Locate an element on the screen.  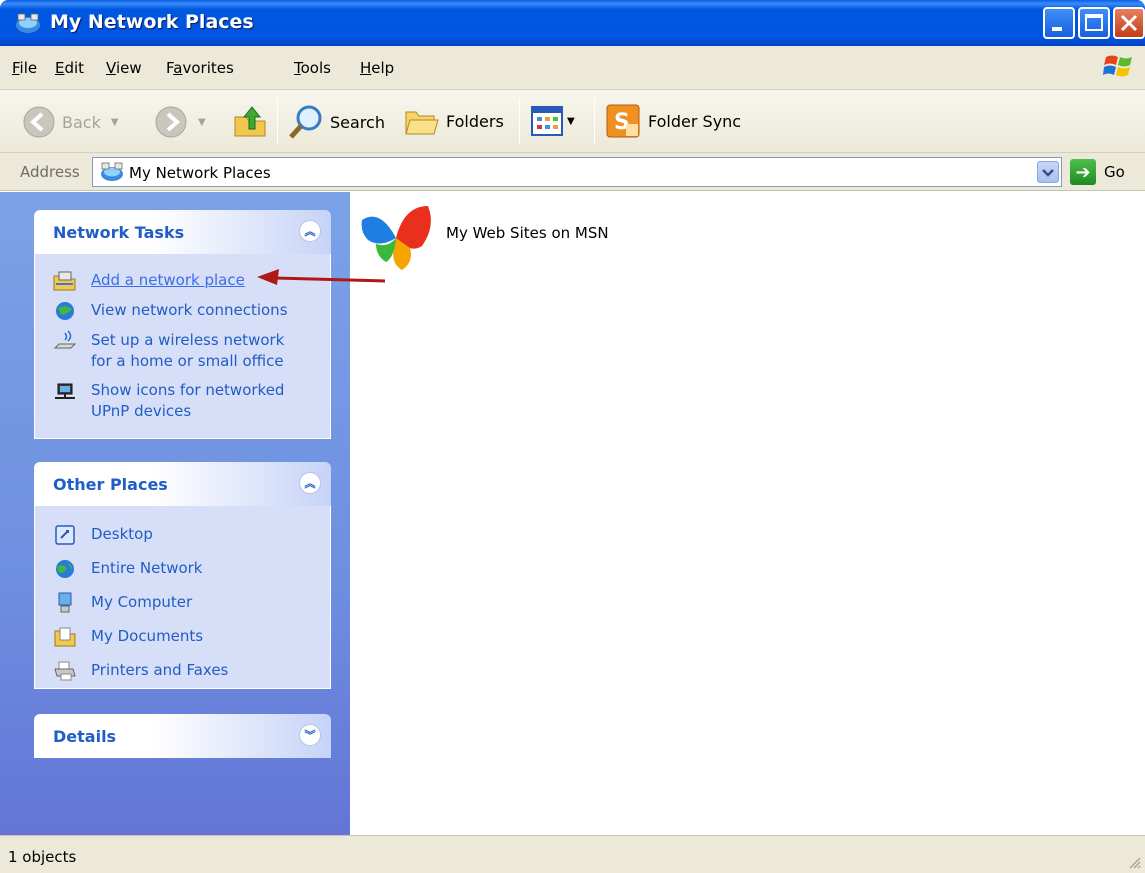
windows-logo-icon is located at coordinates (1117, 66).